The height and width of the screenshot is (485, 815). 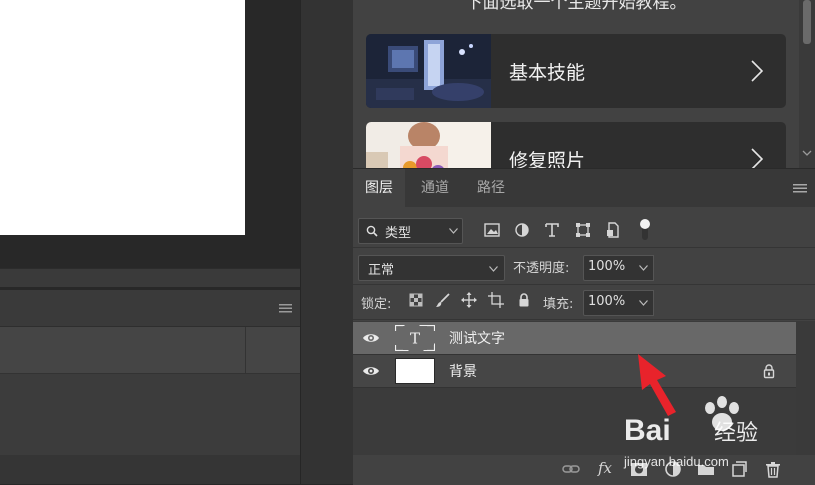 What do you see at coordinates (769, 371) in the screenshot?
I see `lock-icon` at bounding box center [769, 371].